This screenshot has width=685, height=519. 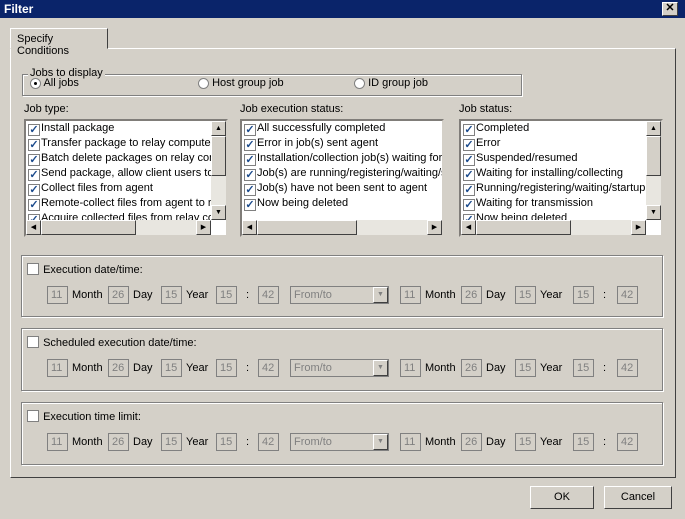 What do you see at coordinates (553, 143) in the screenshot?
I see `list-item: ✓ Error` at bounding box center [553, 143].